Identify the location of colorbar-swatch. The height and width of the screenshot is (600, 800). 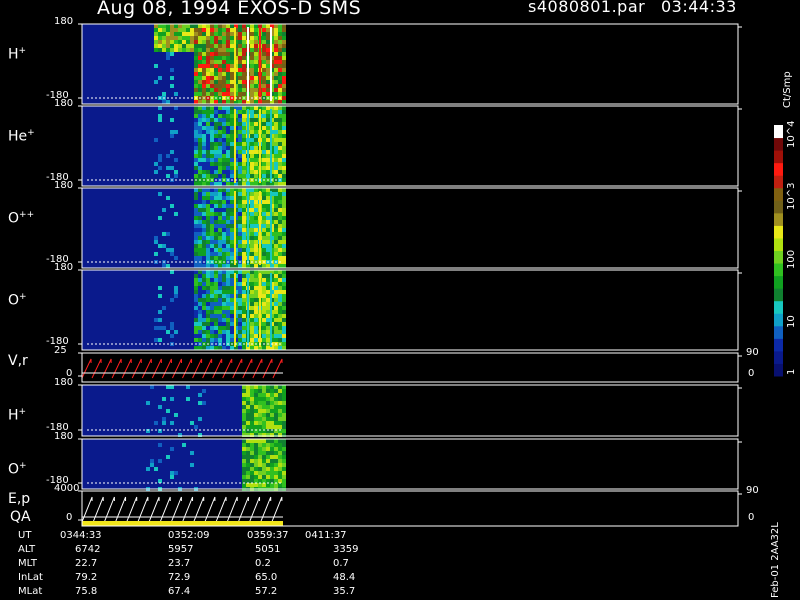
(778, 282).